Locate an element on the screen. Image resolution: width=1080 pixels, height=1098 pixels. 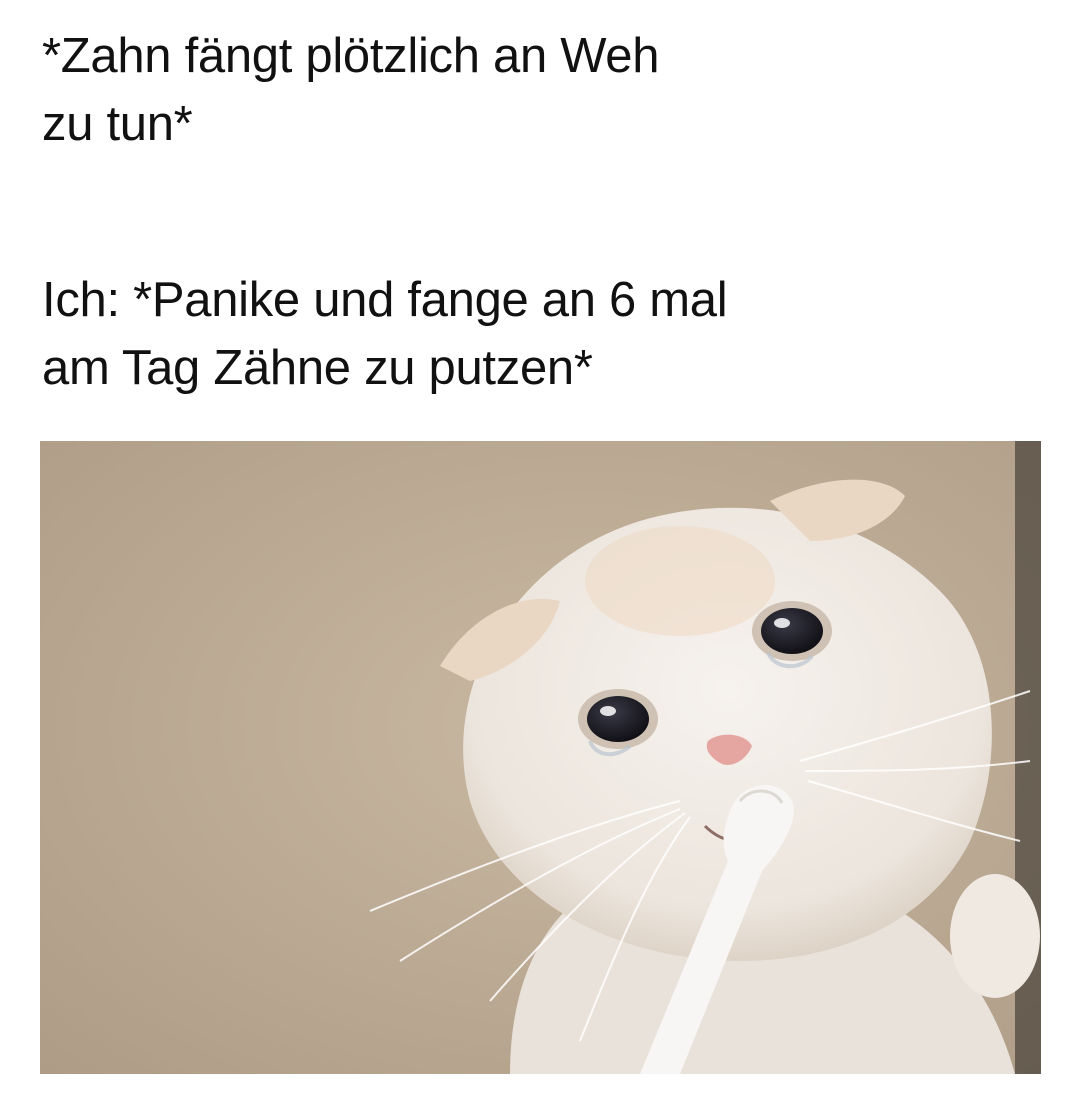
caption-reaction-line-2: am Tag Zähne zu putzen* is located at coordinates (317, 368).